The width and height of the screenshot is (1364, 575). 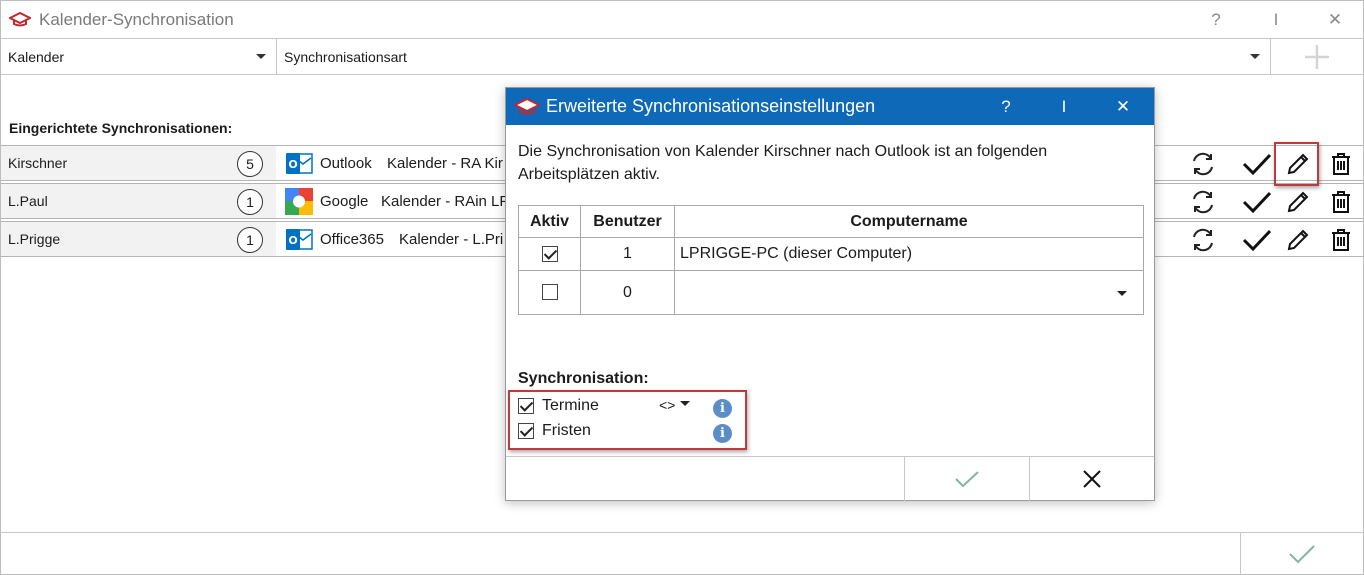 What do you see at coordinates (344, 201) in the screenshot?
I see `service-name: Google` at bounding box center [344, 201].